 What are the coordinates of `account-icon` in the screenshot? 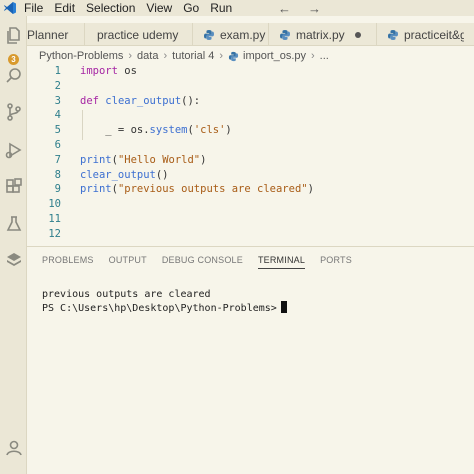 It's located at (13, 448).